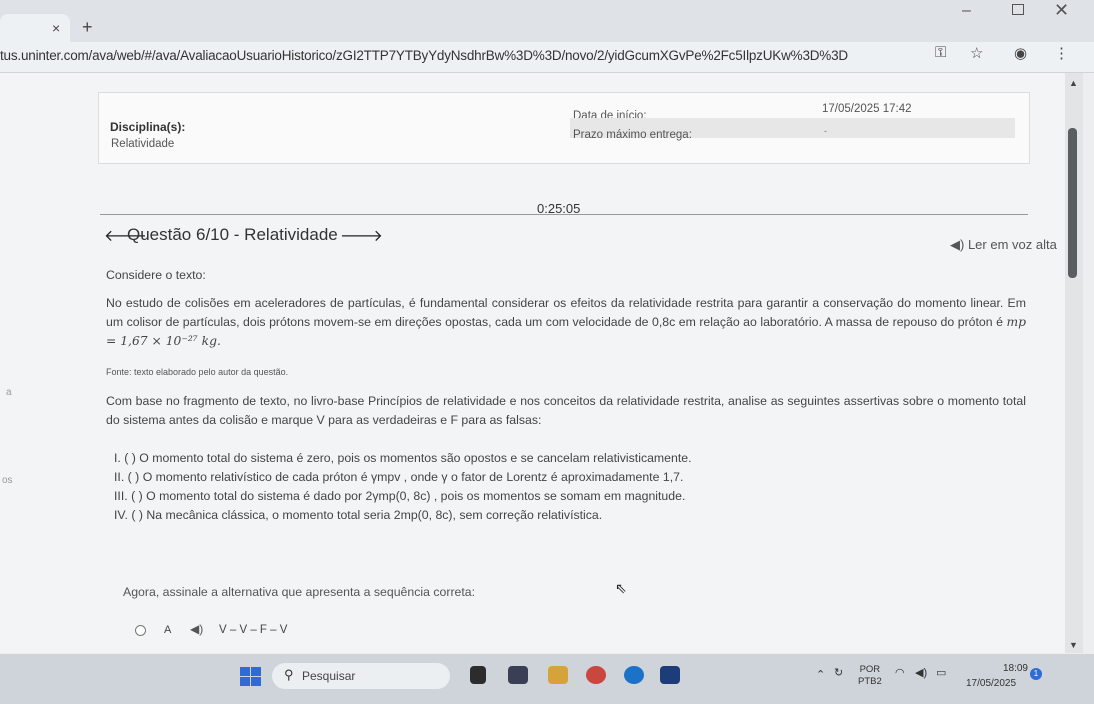 This screenshot has width=1094, height=704. Describe the element at coordinates (56, 28) in the screenshot. I see `tab-close-icon: ×` at that location.